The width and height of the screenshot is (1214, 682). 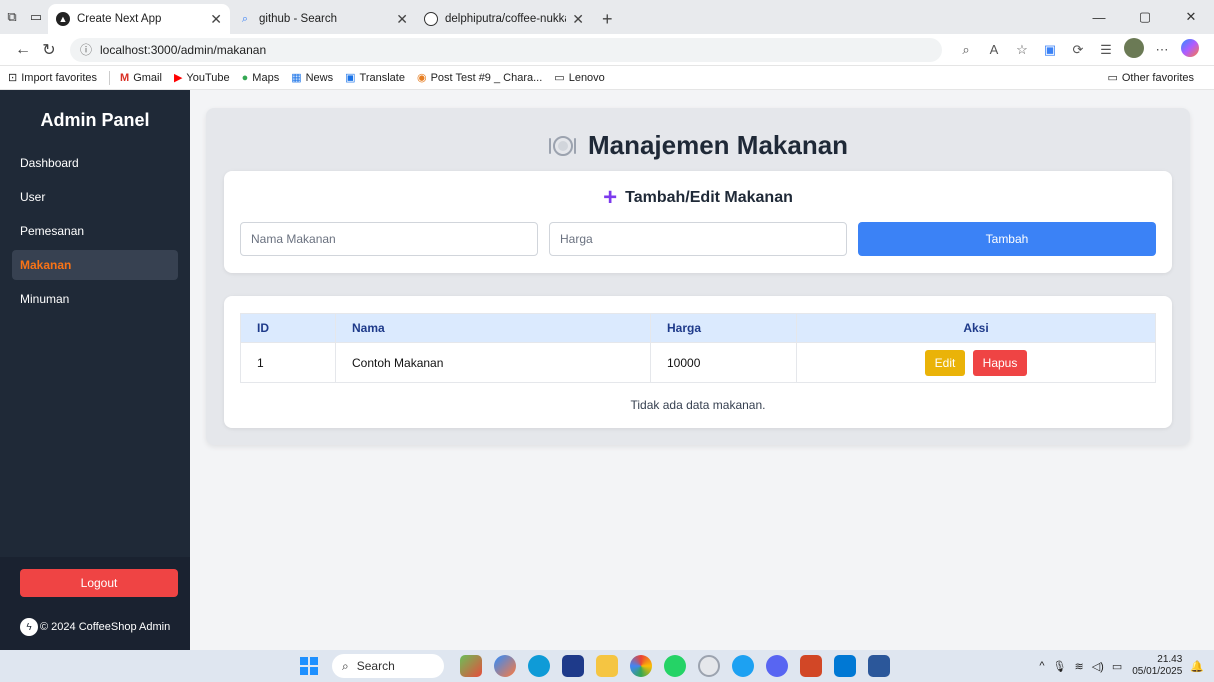 What do you see at coordinates (13, 78) in the screenshot?
I see `import-icon: ⊡` at bounding box center [13, 78].